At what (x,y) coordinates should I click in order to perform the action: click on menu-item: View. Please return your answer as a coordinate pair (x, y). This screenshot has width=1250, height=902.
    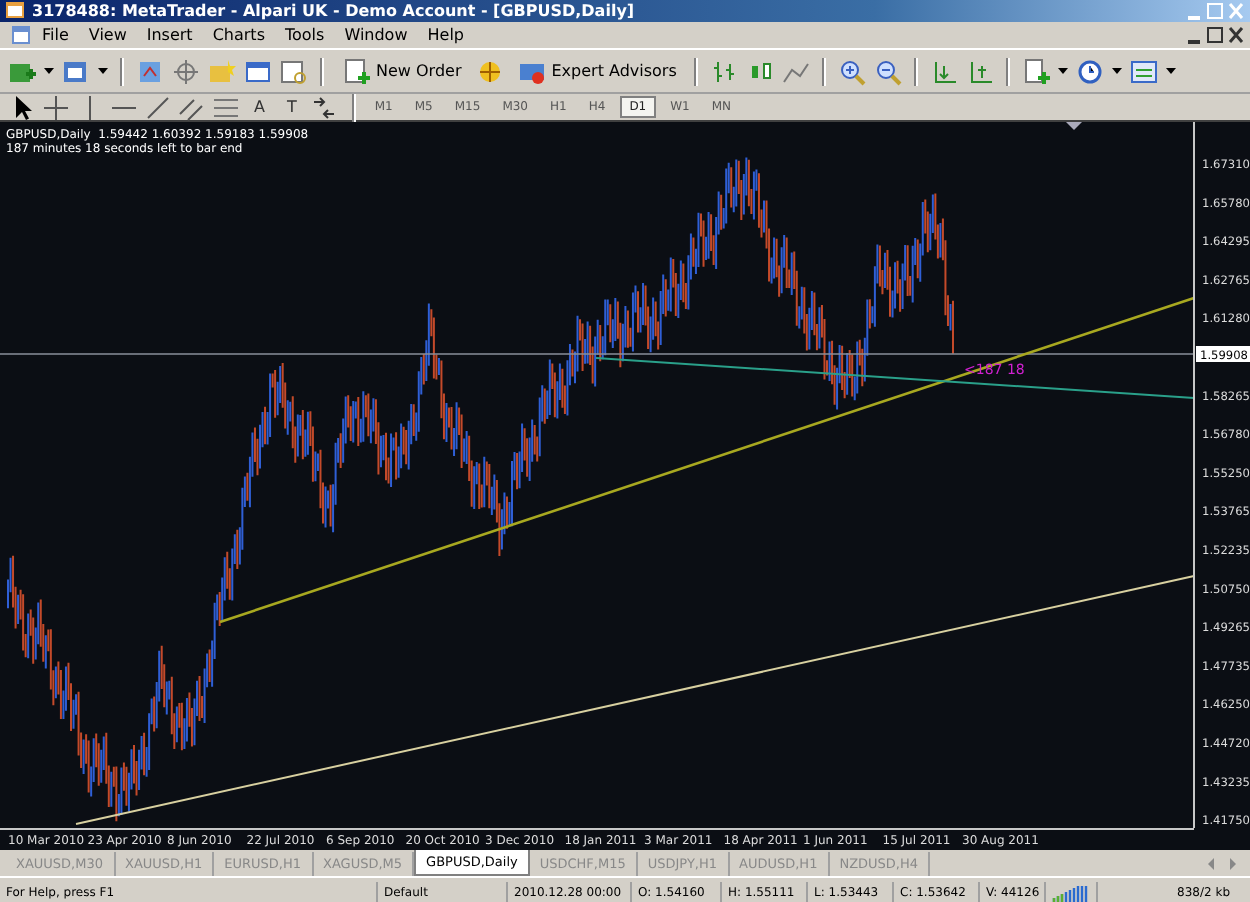
    Looking at the image, I should click on (107, 35).